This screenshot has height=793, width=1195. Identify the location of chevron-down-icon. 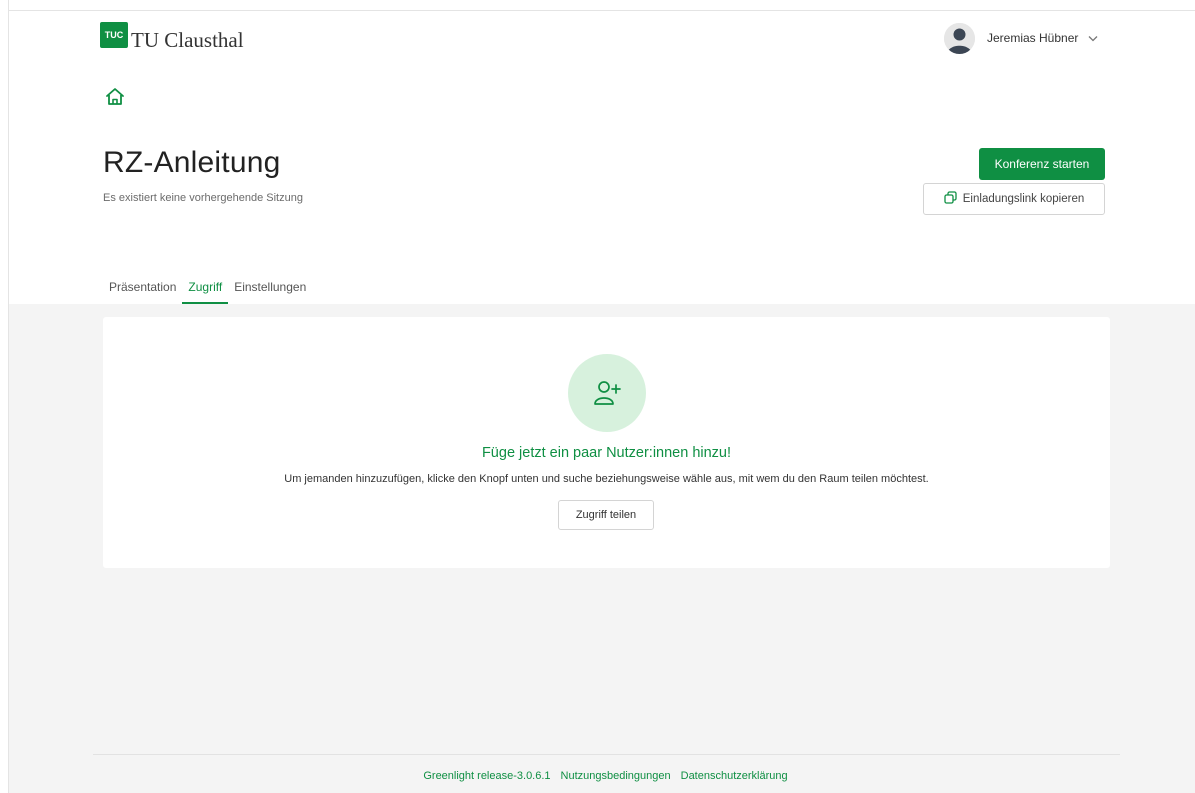
(1093, 38).